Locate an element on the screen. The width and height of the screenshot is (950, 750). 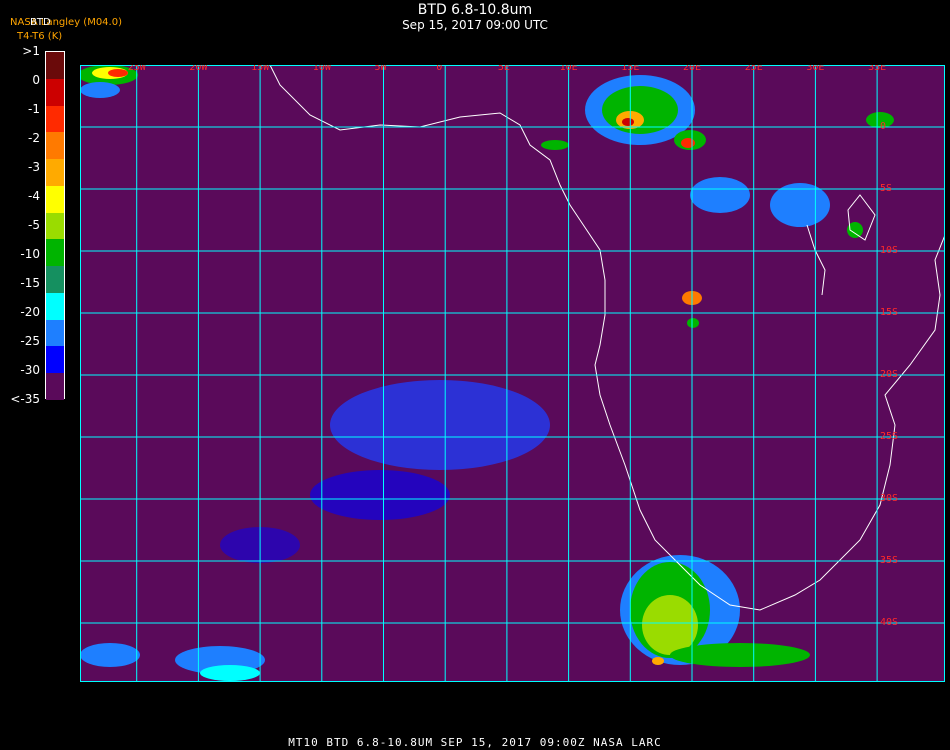
colorbar-label: -25 is located at coordinates (30, 341).